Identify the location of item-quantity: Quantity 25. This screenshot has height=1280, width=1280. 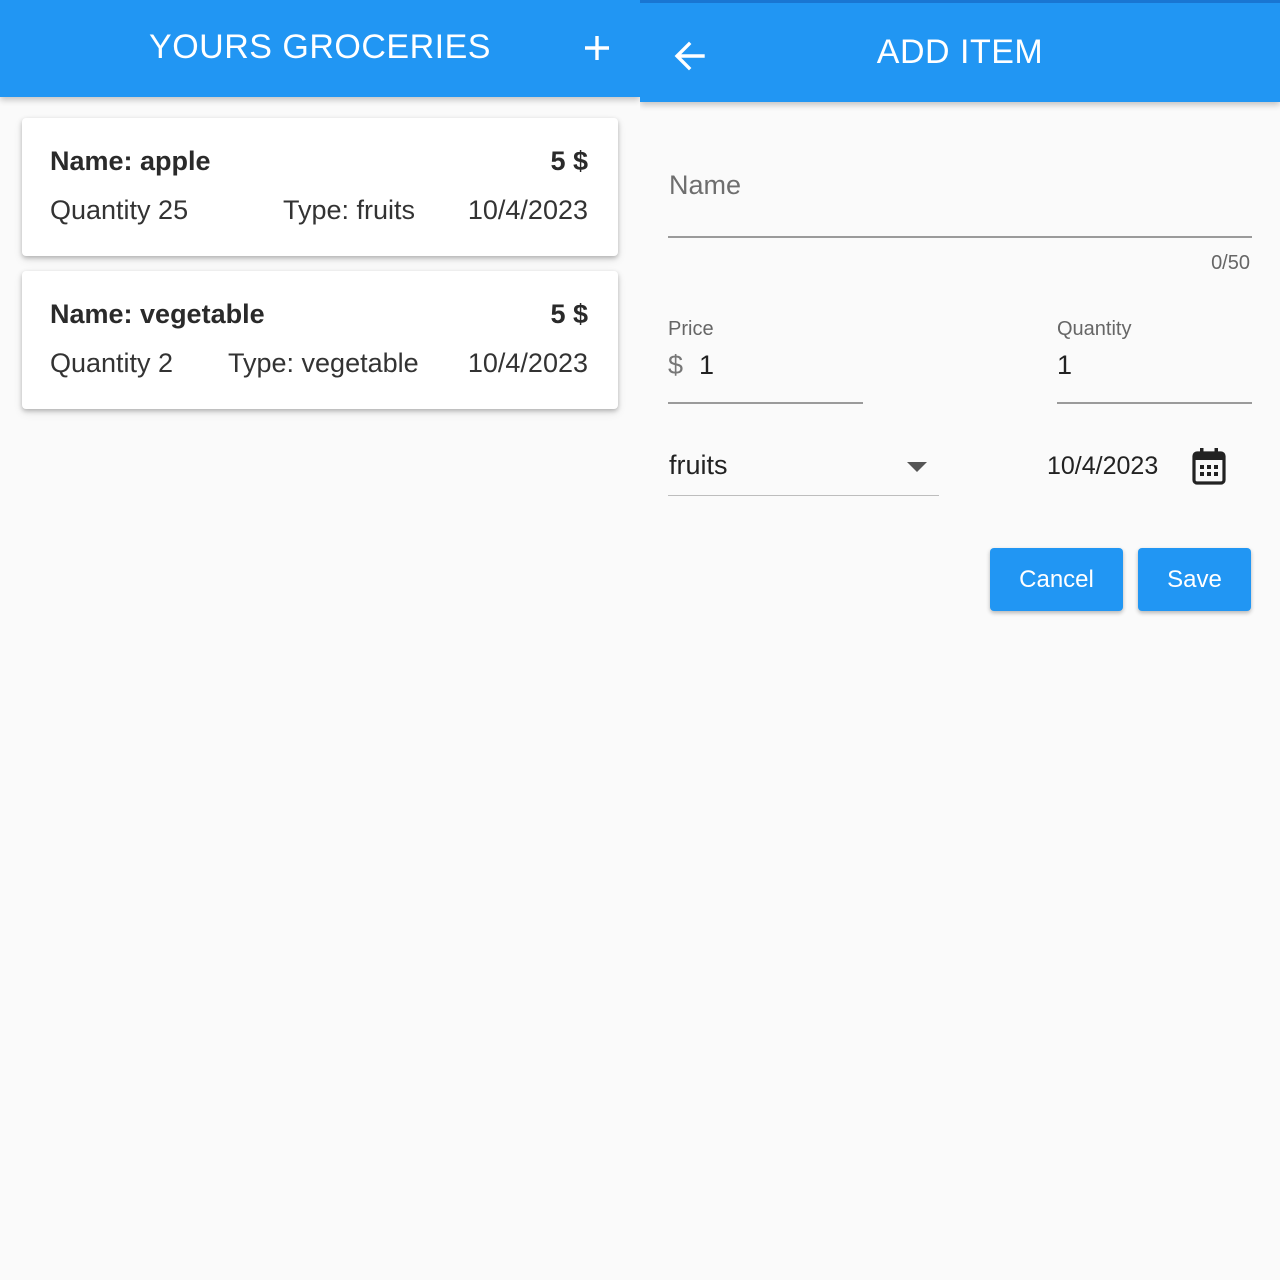
(119, 210).